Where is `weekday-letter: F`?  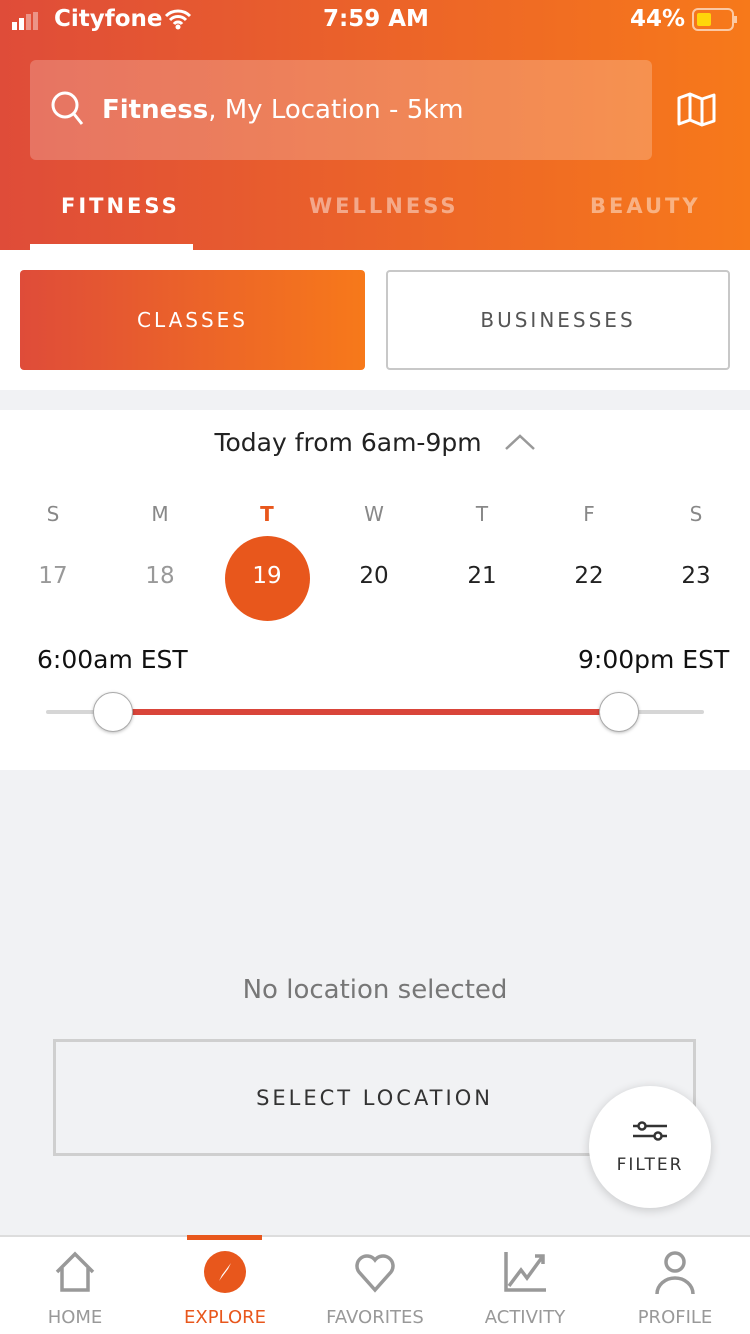 weekday-letter: F is located at coordinates (589, 514).